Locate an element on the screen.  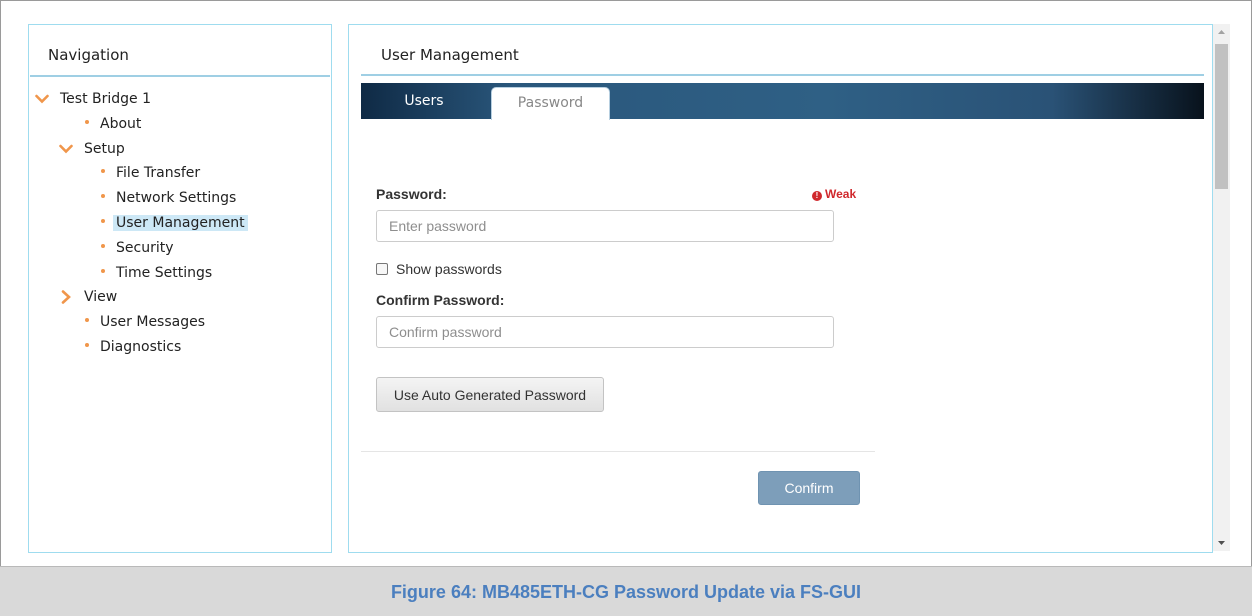
show-passwords-checkbox is located at coordinates (382, 269).